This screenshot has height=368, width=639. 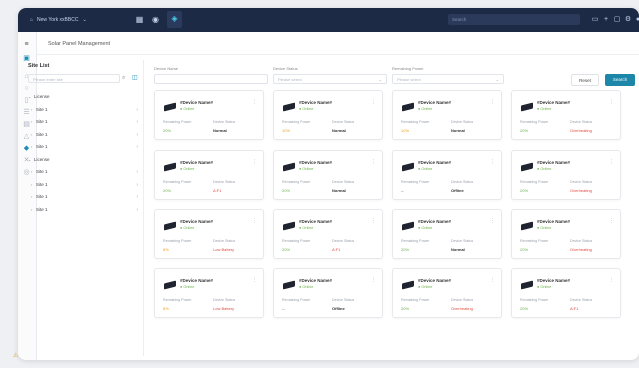 What do you see at coordinates (42, 96) in the screenshot?
I see `tree-item-label: License` at bounding box center [42, 96].